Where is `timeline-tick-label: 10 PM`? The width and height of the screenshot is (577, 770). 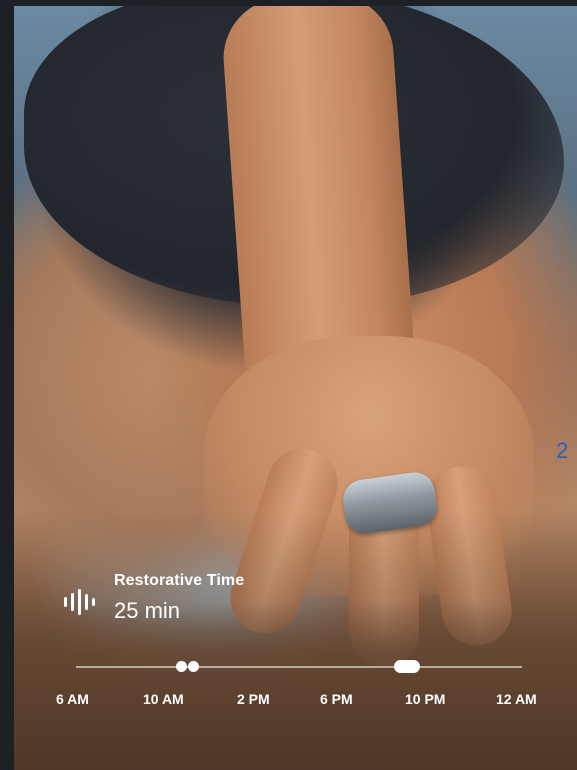
timeline-tick-label: 10 PM is located at coordinates (425, 699).